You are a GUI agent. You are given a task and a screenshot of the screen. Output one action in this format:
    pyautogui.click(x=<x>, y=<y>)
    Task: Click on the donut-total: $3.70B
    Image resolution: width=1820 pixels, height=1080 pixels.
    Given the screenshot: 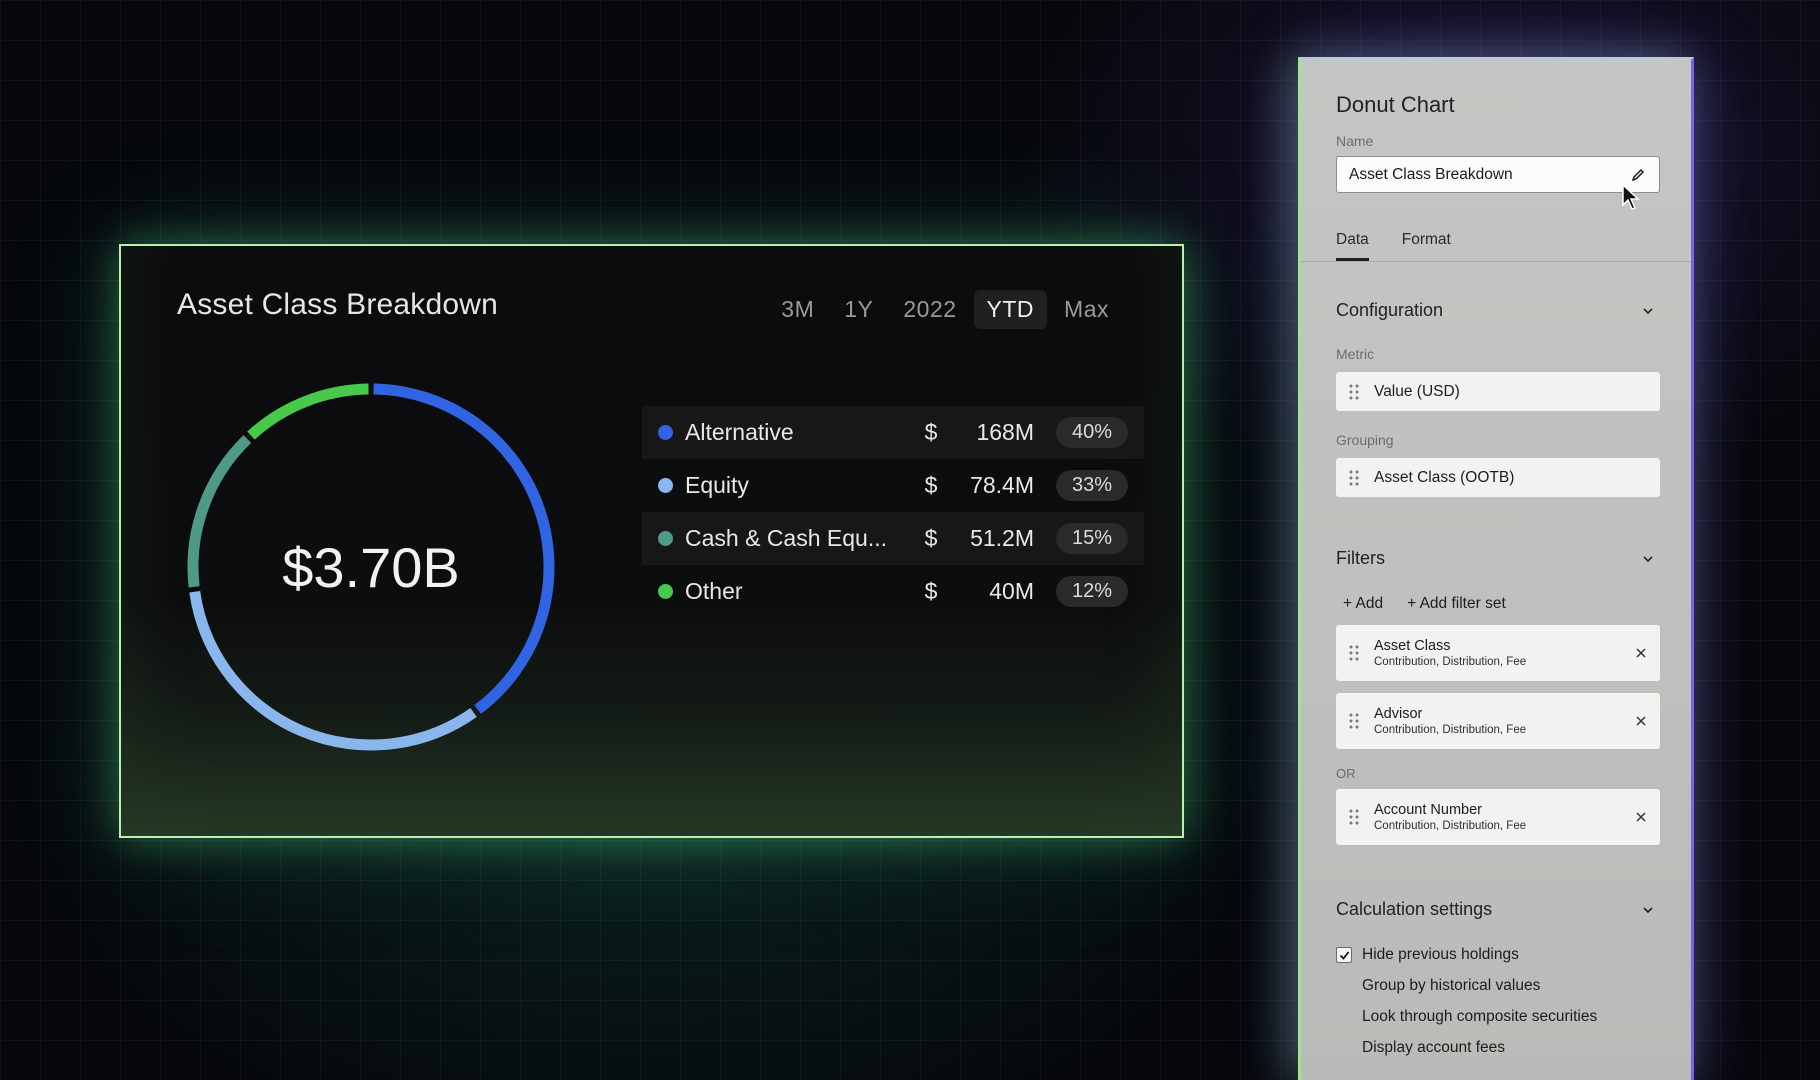 What is the action you would take?
    pyautogui.click(x=371, y=567)
    